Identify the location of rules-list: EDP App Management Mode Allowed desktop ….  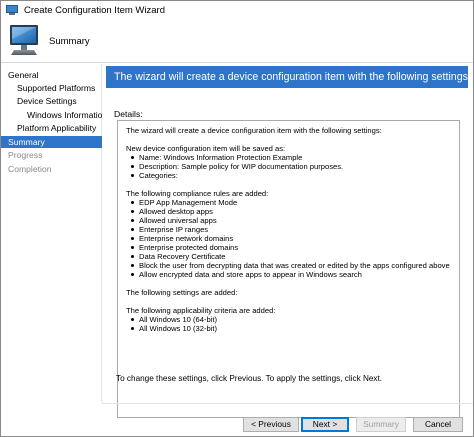
(288, 238).